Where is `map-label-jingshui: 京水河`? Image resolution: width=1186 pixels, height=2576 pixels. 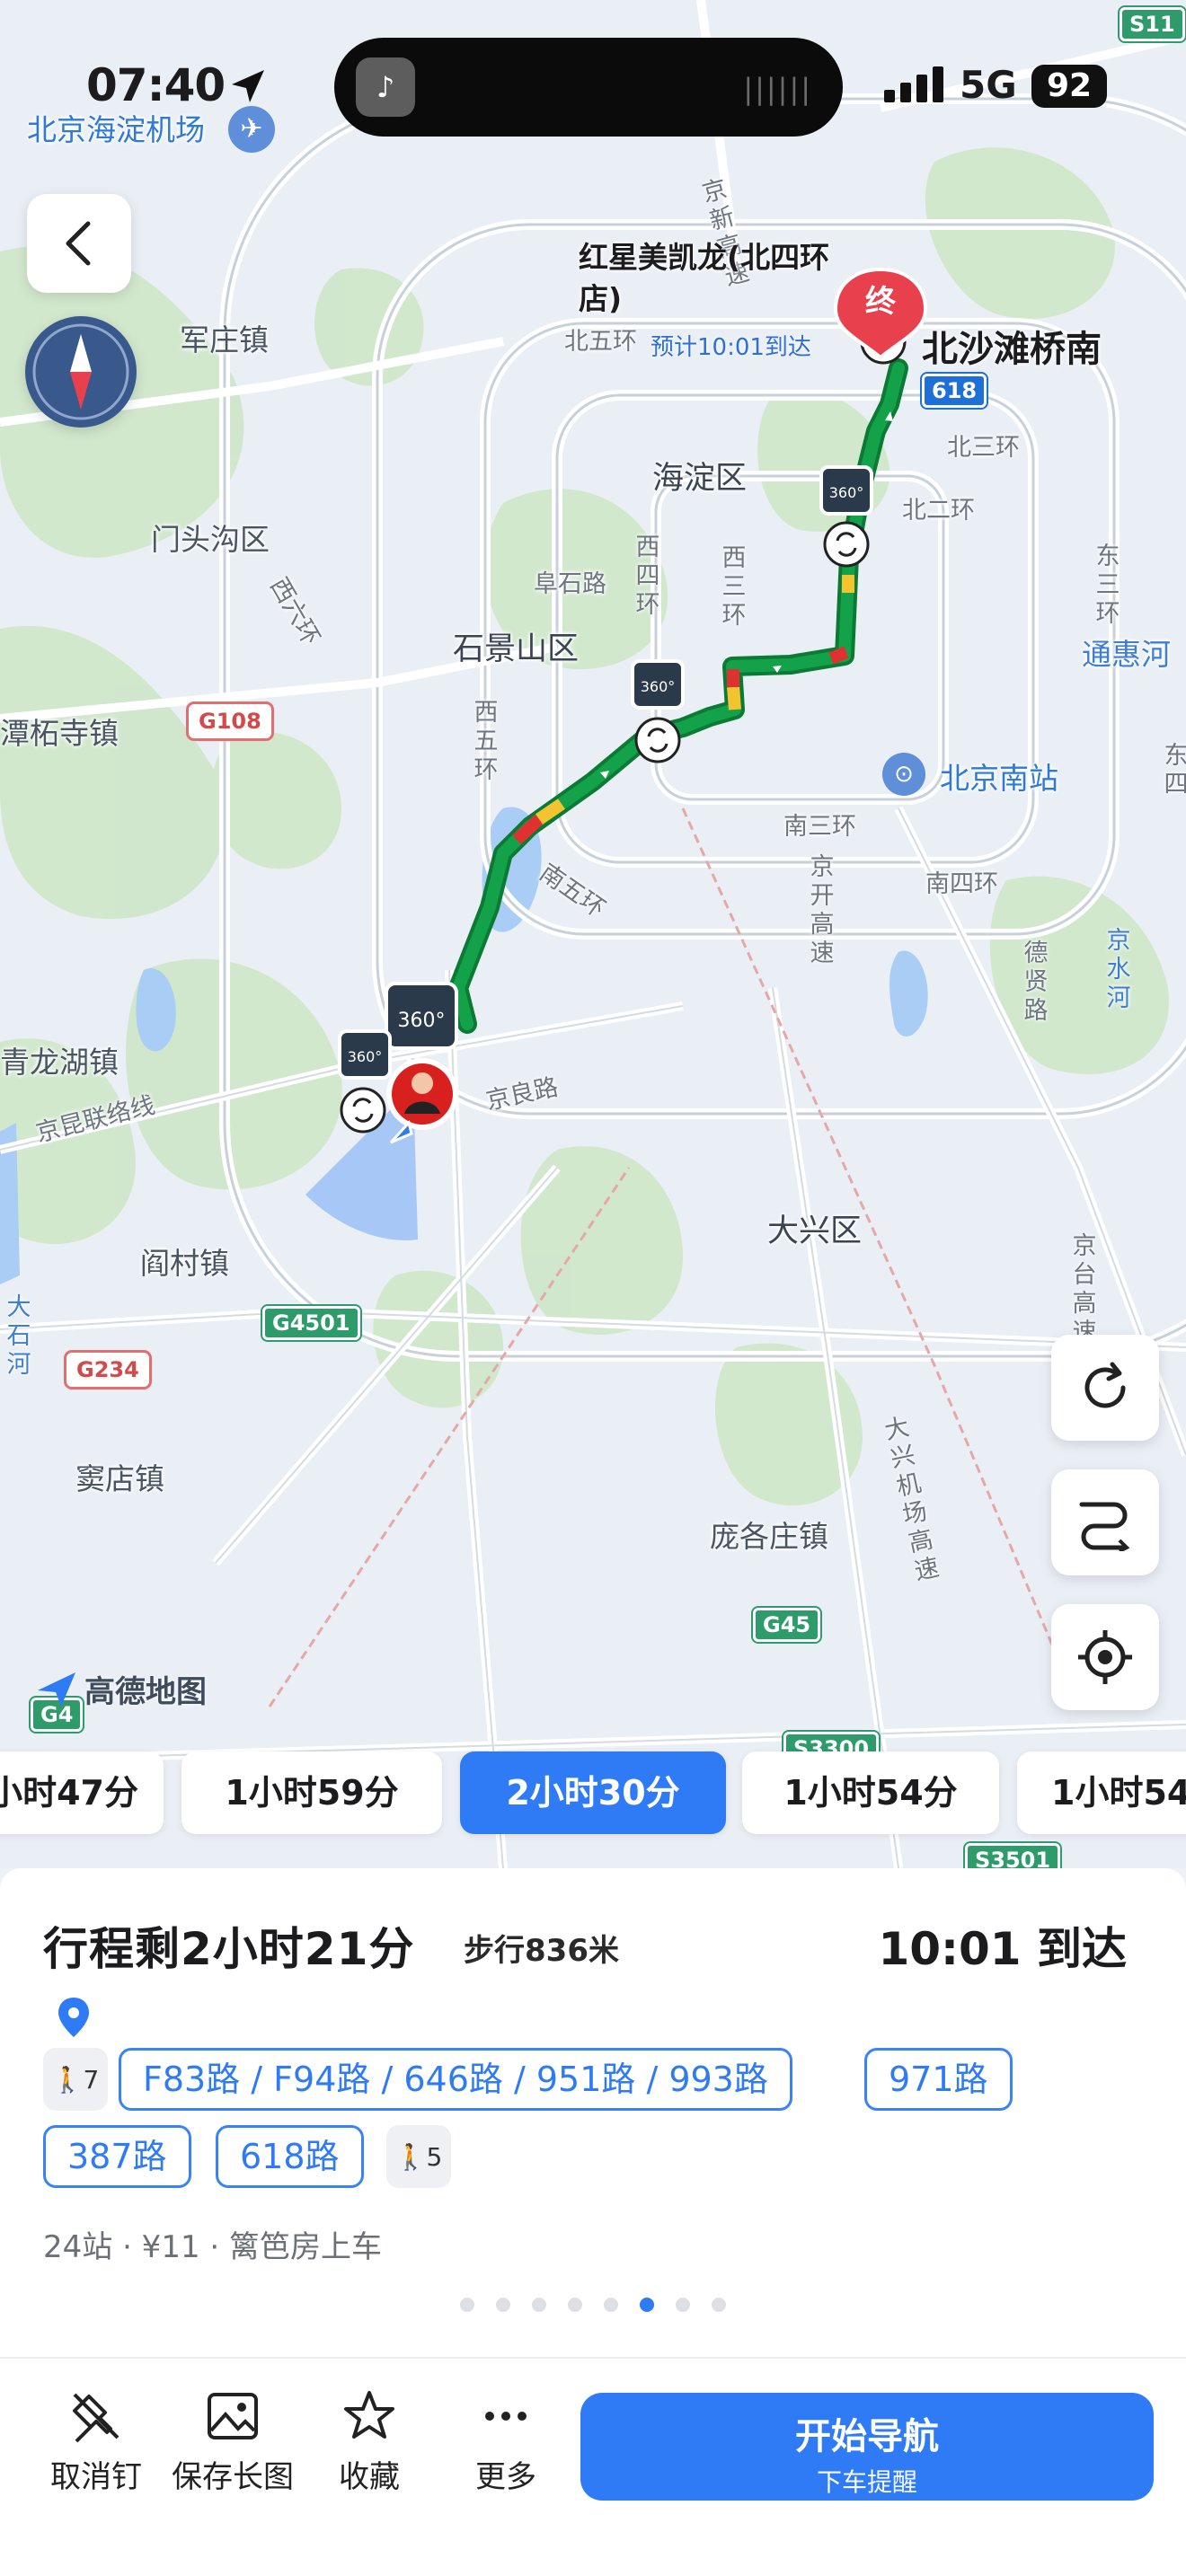
map-label-jingshui: 京水河 is located at coordinates (1118, 969).